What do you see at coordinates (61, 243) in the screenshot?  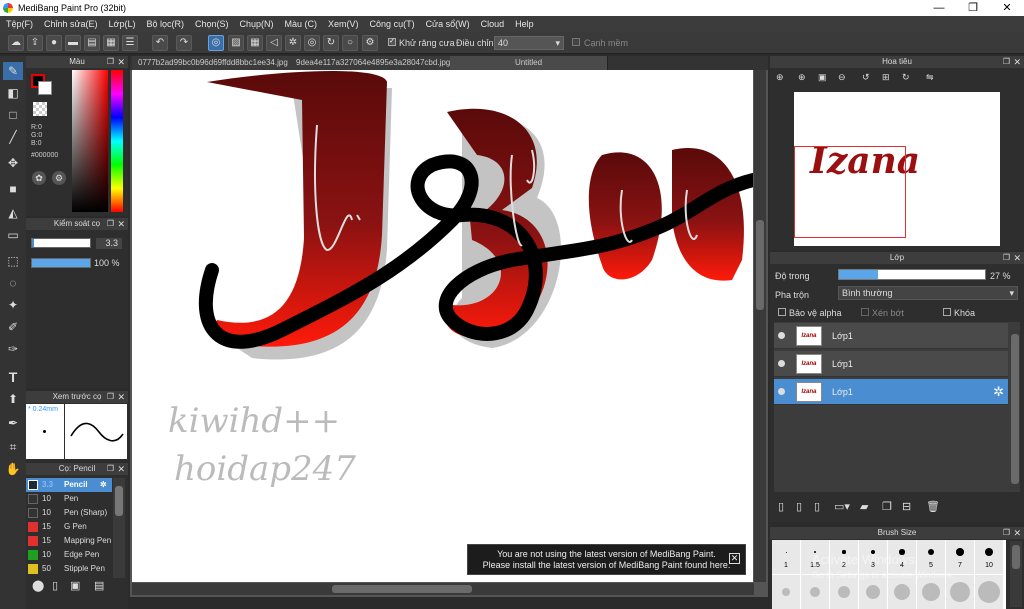 I see `brush-size-slider` at bounding box center [61, 243].